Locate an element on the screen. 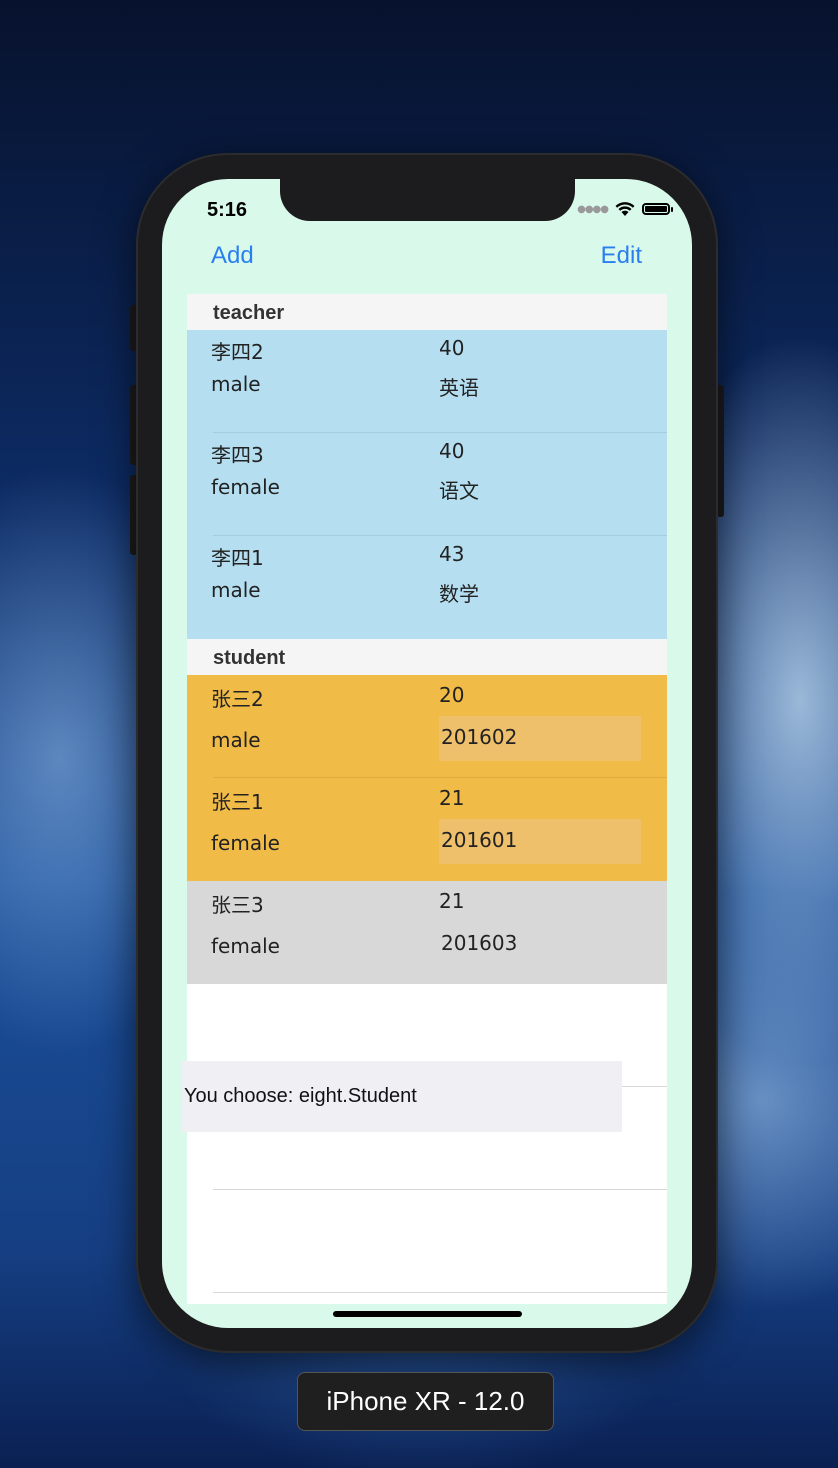 This screenshot has height=1468, width=838. status-time: 5:16 is located at coordinates (227, 210).